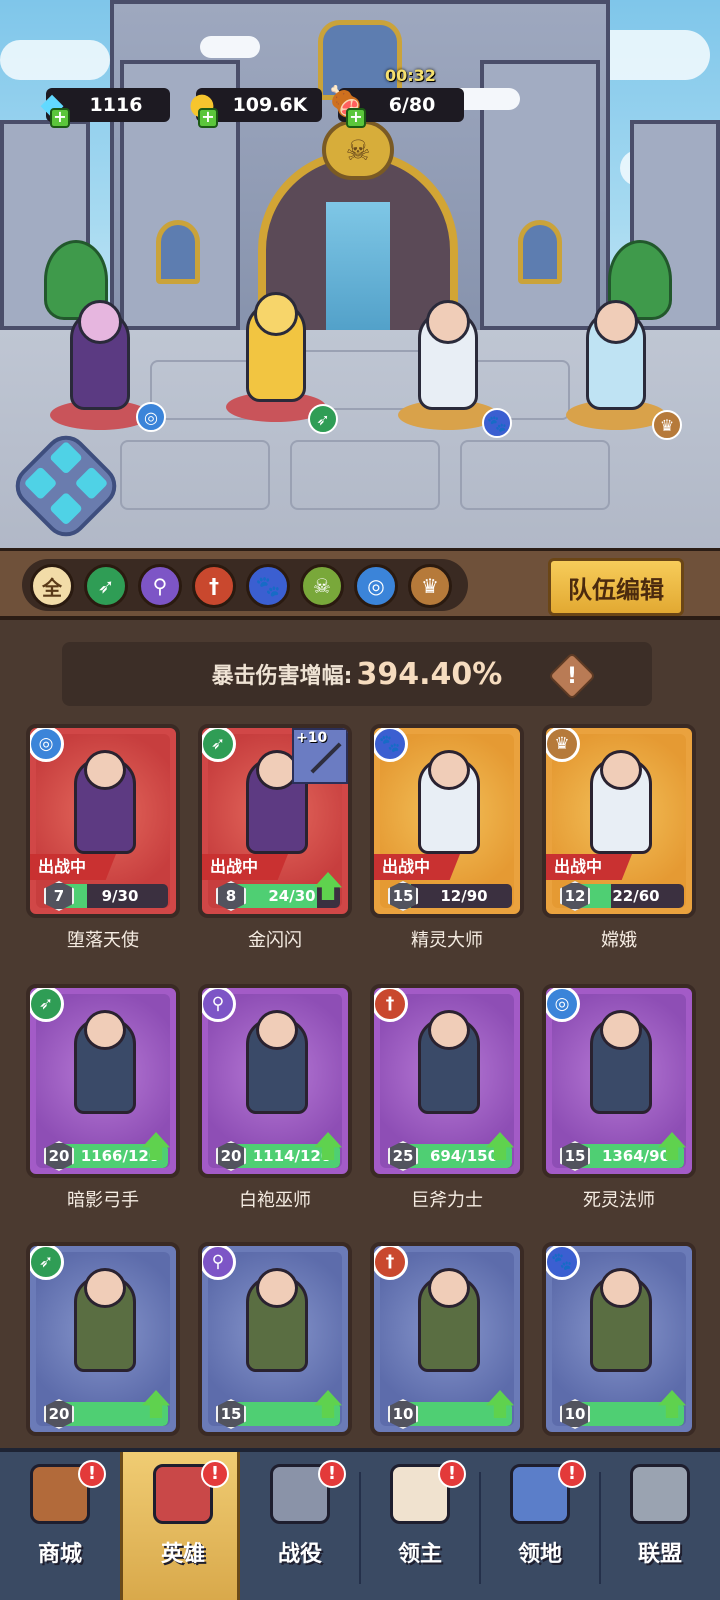 Image resolution: width=720 pixels, height=1600 pixels. I want to click on filter-bar: 全 ➶ ⚲ † 🐾 ☠ ◎ ♛ 队伍编辑, so click(360, 584).